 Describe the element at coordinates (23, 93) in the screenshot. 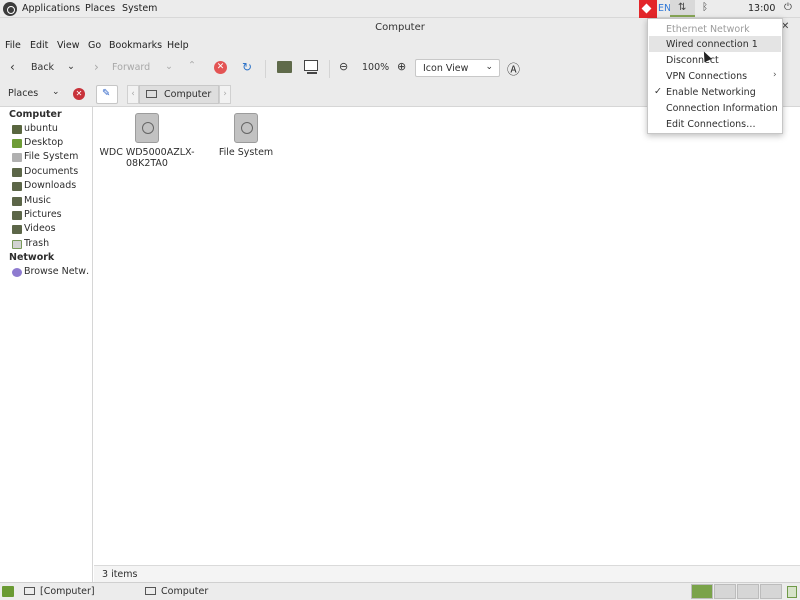

I see `sidebar-mode-select: Places` at that location.